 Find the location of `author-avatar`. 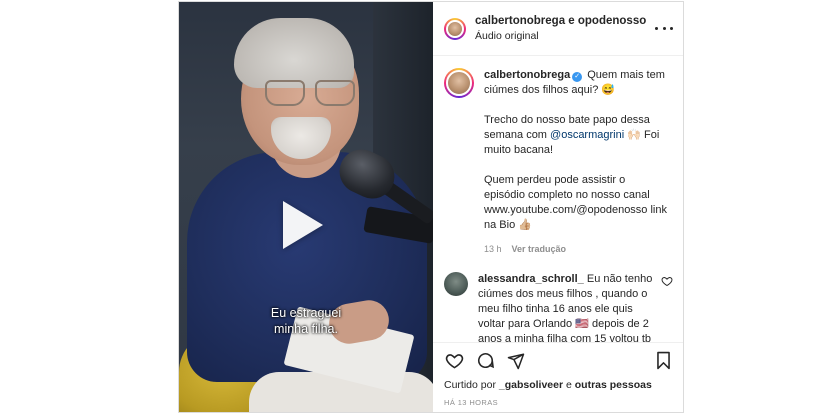

author-avatar is located at coordinates (455, 28).